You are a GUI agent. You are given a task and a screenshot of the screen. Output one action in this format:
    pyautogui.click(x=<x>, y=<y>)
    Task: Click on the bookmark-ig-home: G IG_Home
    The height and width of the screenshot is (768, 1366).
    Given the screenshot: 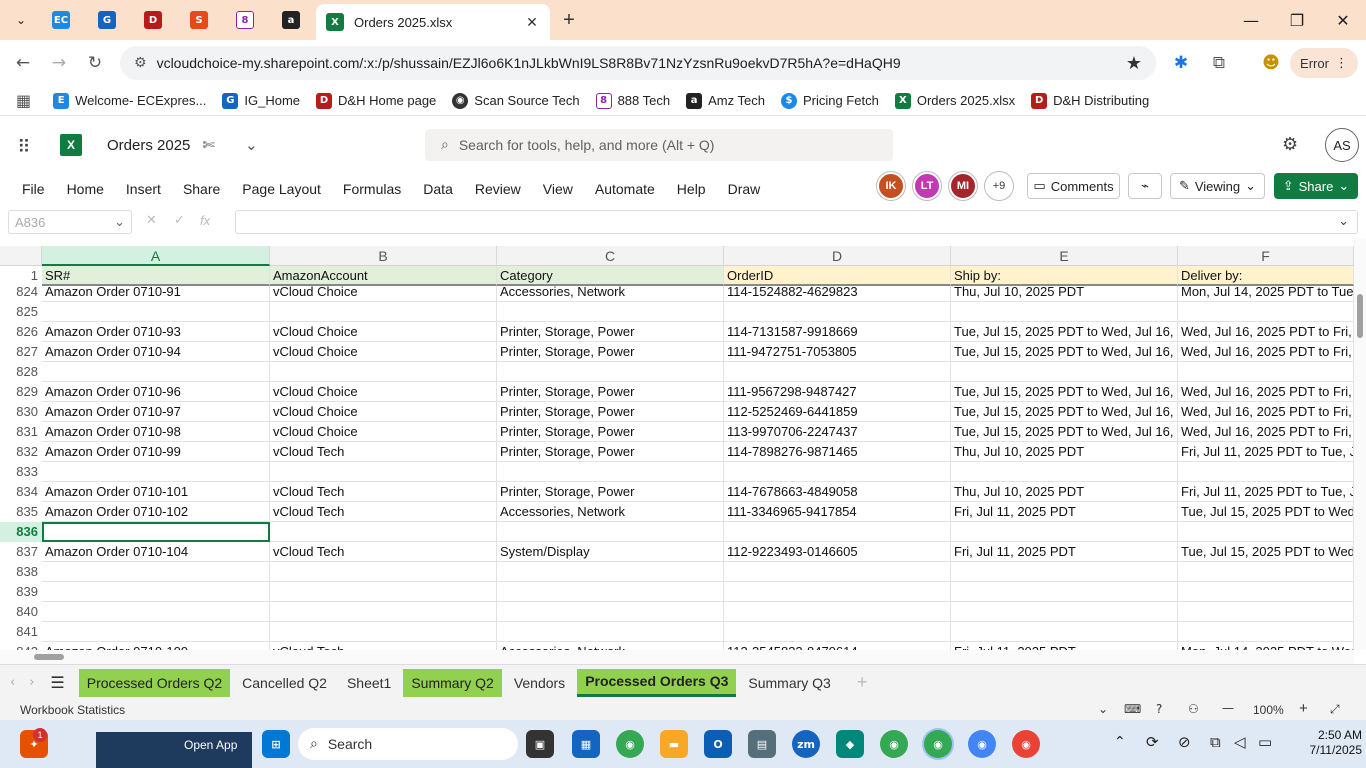 What is the action you would take?
    pyautogui.click(x=261, y=100)
    